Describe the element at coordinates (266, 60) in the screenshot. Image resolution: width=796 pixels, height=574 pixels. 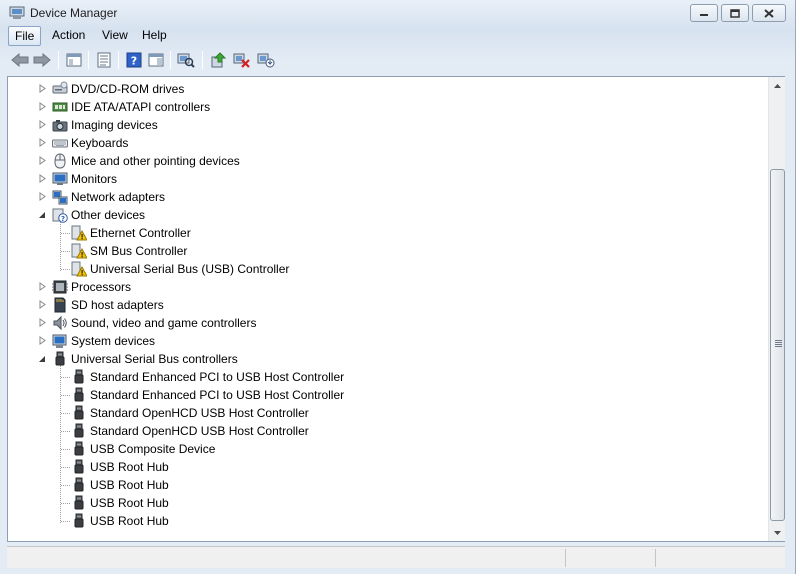
I see `uninstall-device-button` at that location.